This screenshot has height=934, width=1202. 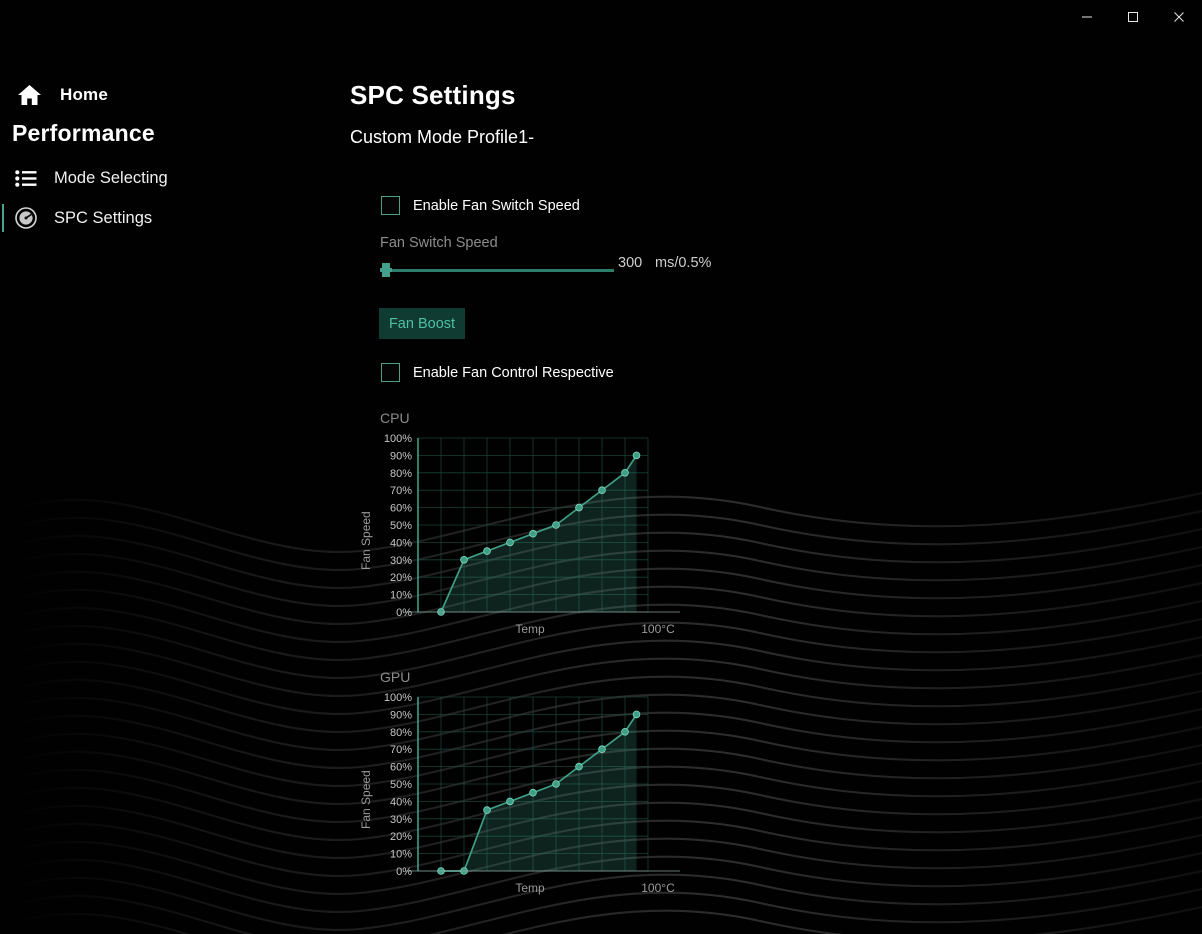 I want to click on sidebar-item-label: SPC Settings, so click(x=103, y=217).